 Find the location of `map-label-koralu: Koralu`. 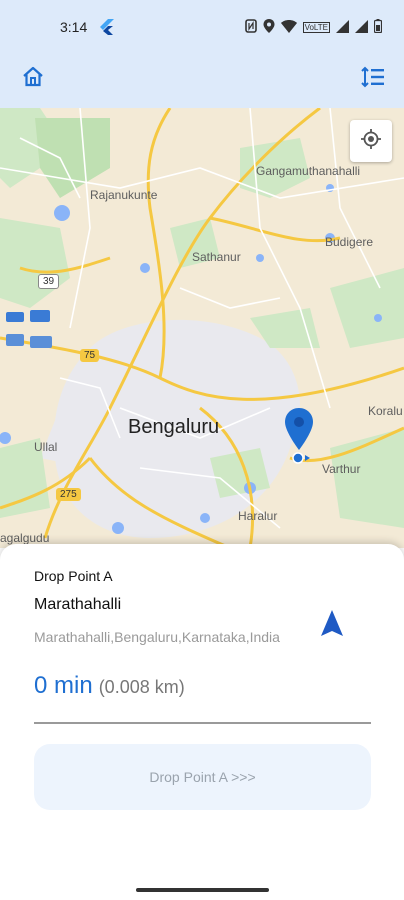

map-label-koralu: Koralu is located at coordinates (385, 411).